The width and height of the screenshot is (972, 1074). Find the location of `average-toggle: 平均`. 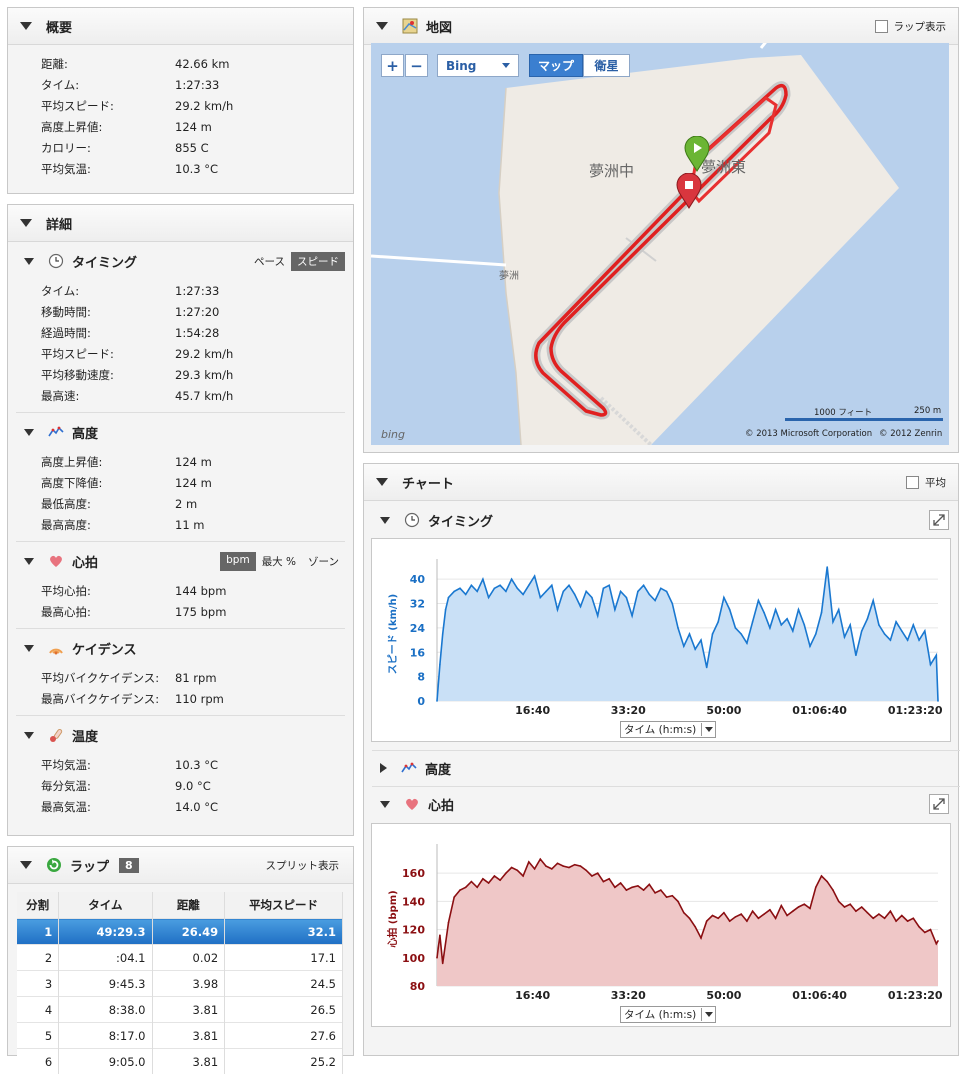

average-toggle: 平均 is located at coordinates (926, 482).